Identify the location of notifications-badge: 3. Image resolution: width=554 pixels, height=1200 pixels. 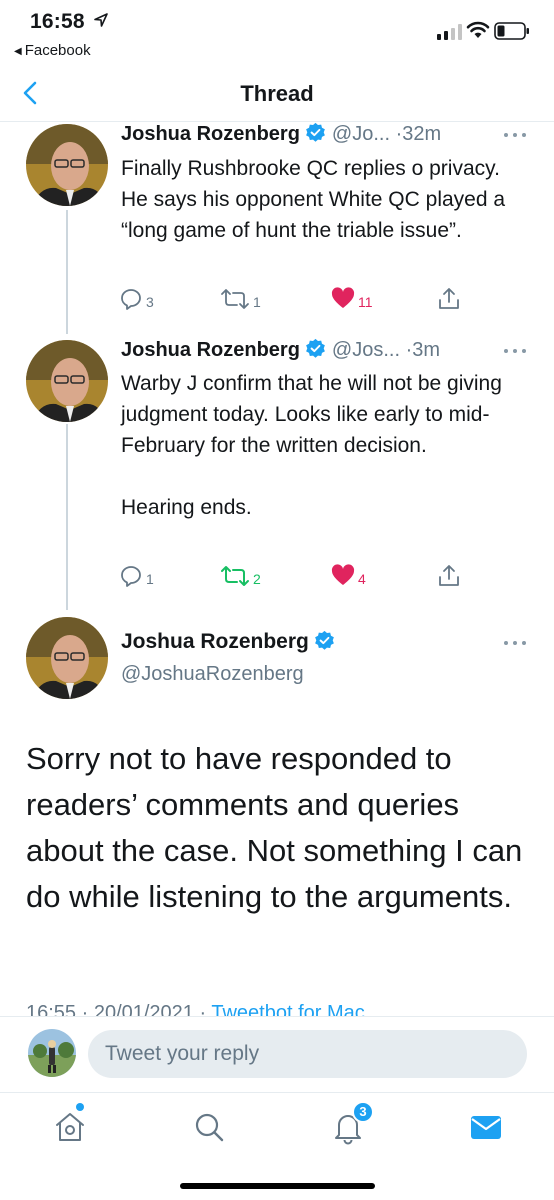
(363, 1112).